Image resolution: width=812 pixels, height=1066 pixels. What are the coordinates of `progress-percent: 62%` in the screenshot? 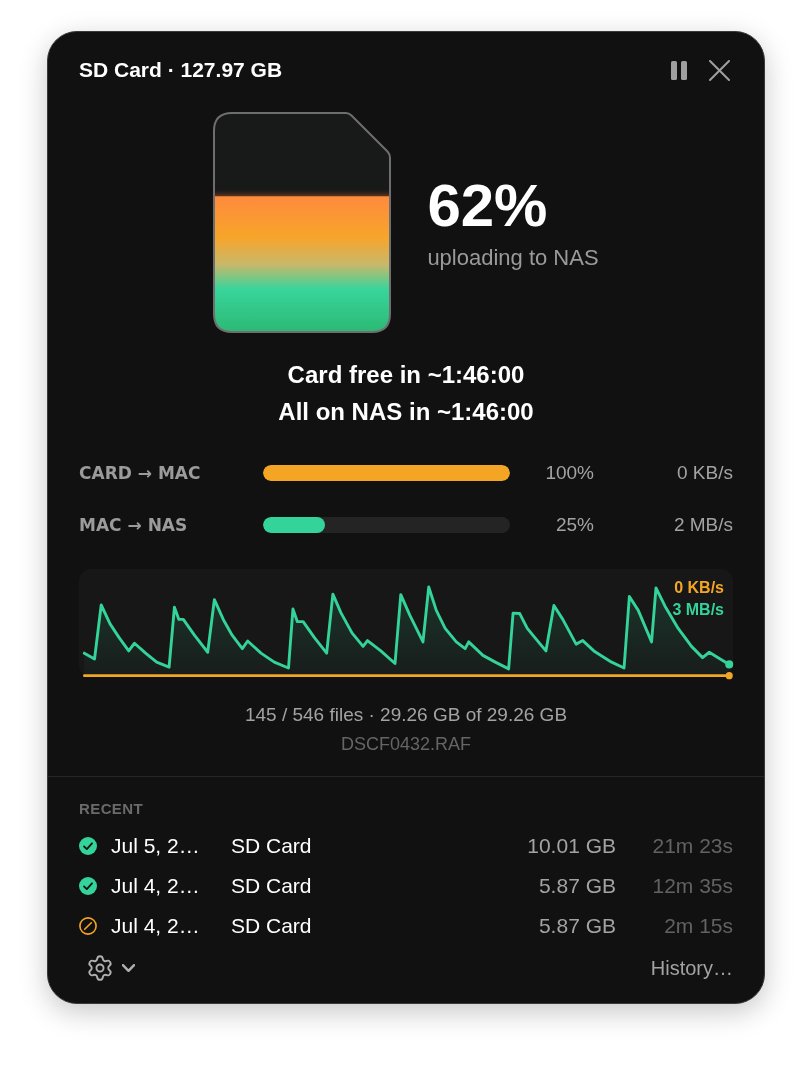 It's located at (487, 205).